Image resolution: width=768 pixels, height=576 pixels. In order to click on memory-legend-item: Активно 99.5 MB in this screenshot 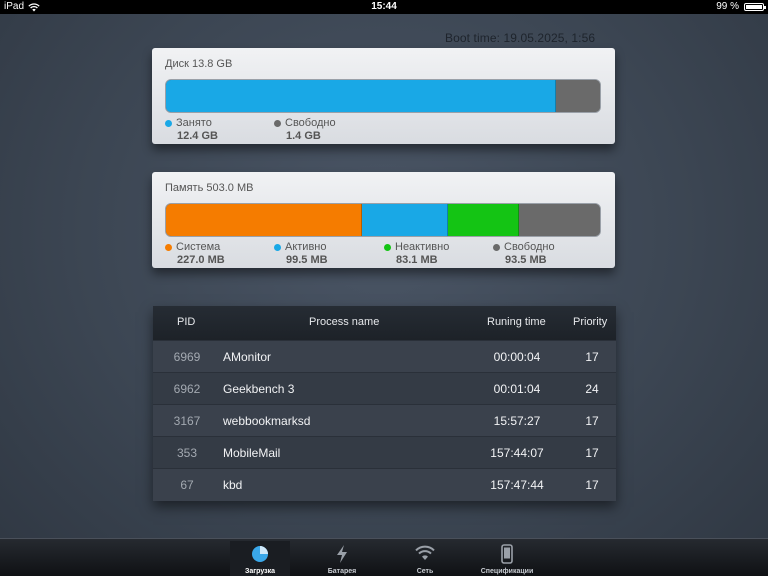, I will do `click(301, 253)`.